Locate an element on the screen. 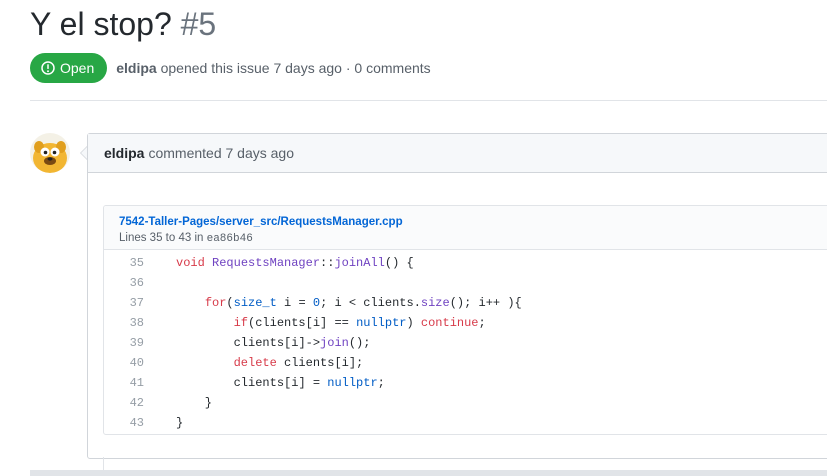  header-divider is located at coordinates (428, 100).